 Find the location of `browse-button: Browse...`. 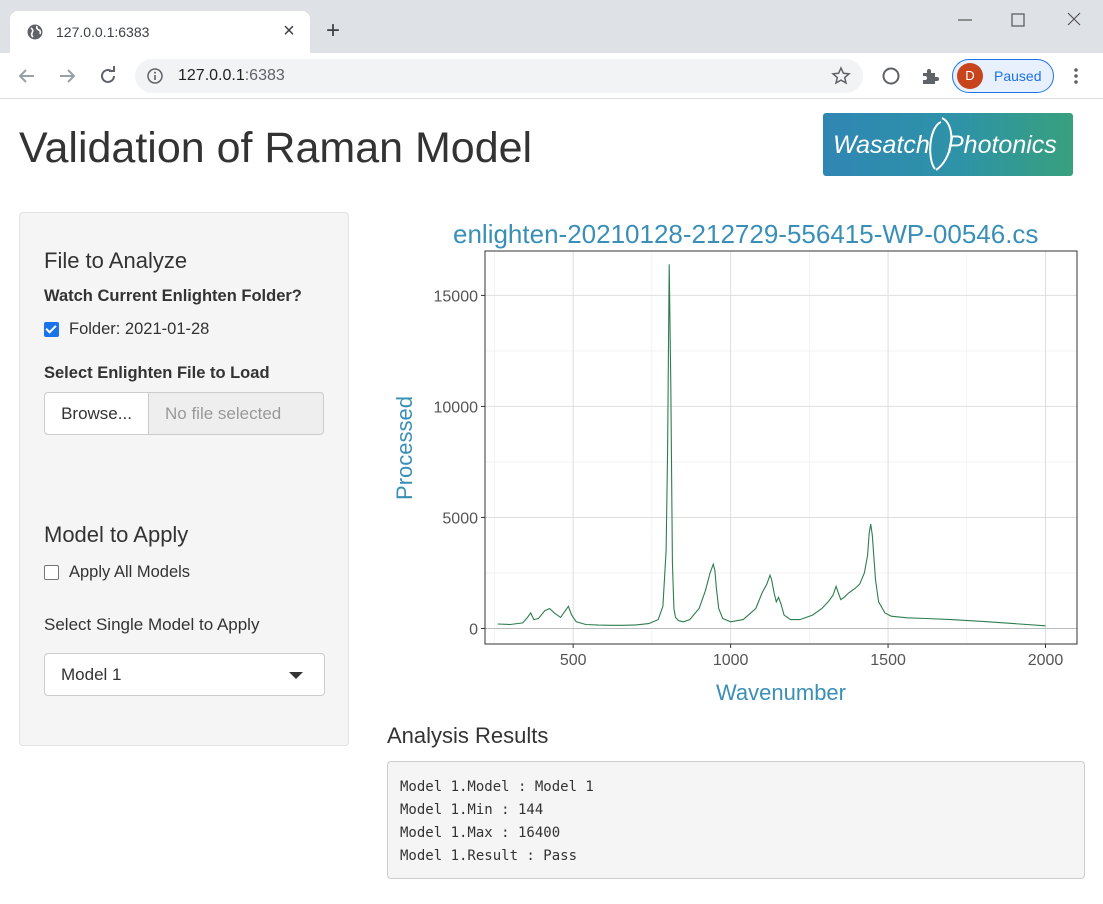

browse-button: Browse... is located at coordinates (96, 413).